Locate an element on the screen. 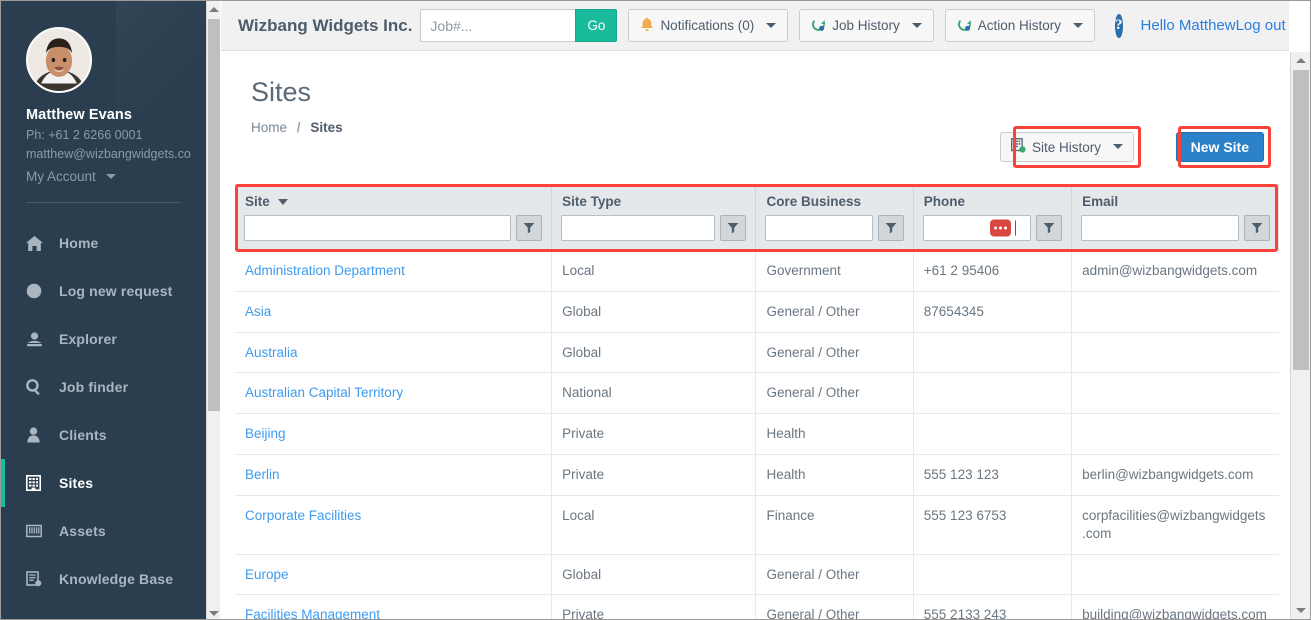 The width and height of the screenshot is (1311, 620). page-title: Sites is located at coordinates (281, 92).